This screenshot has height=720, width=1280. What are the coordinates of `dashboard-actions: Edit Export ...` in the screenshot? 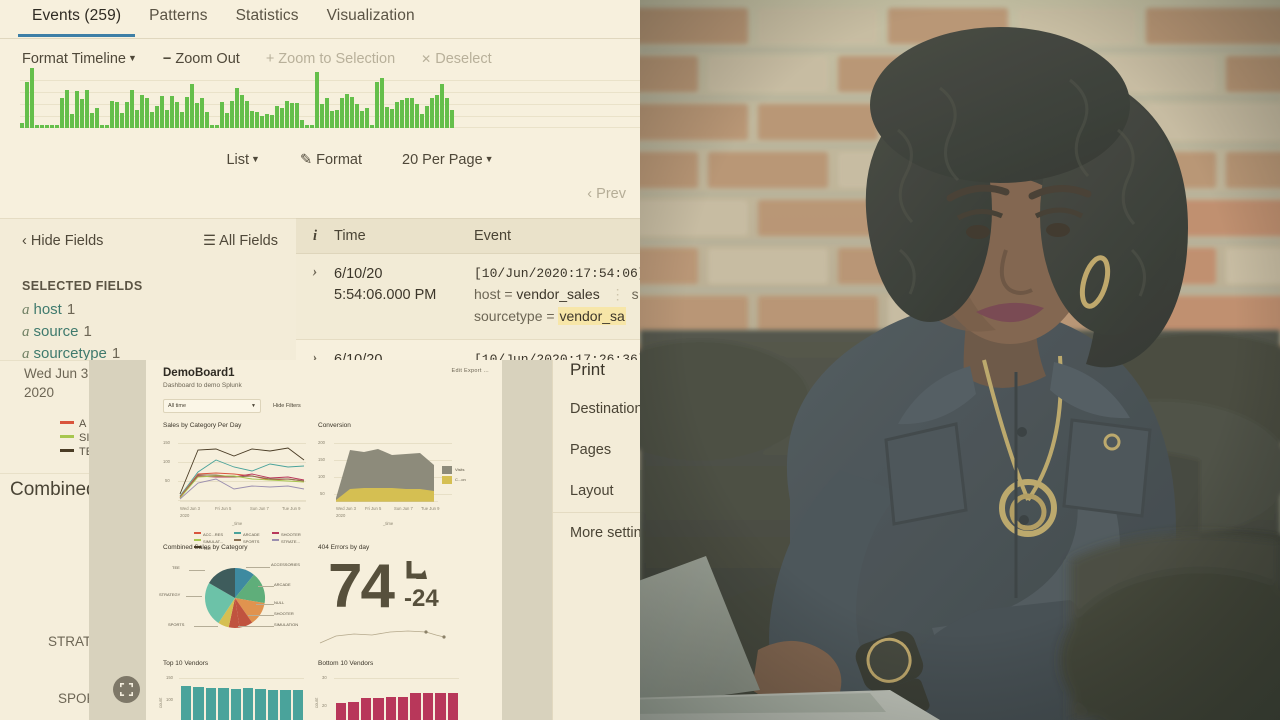 It's located at (470, 371).